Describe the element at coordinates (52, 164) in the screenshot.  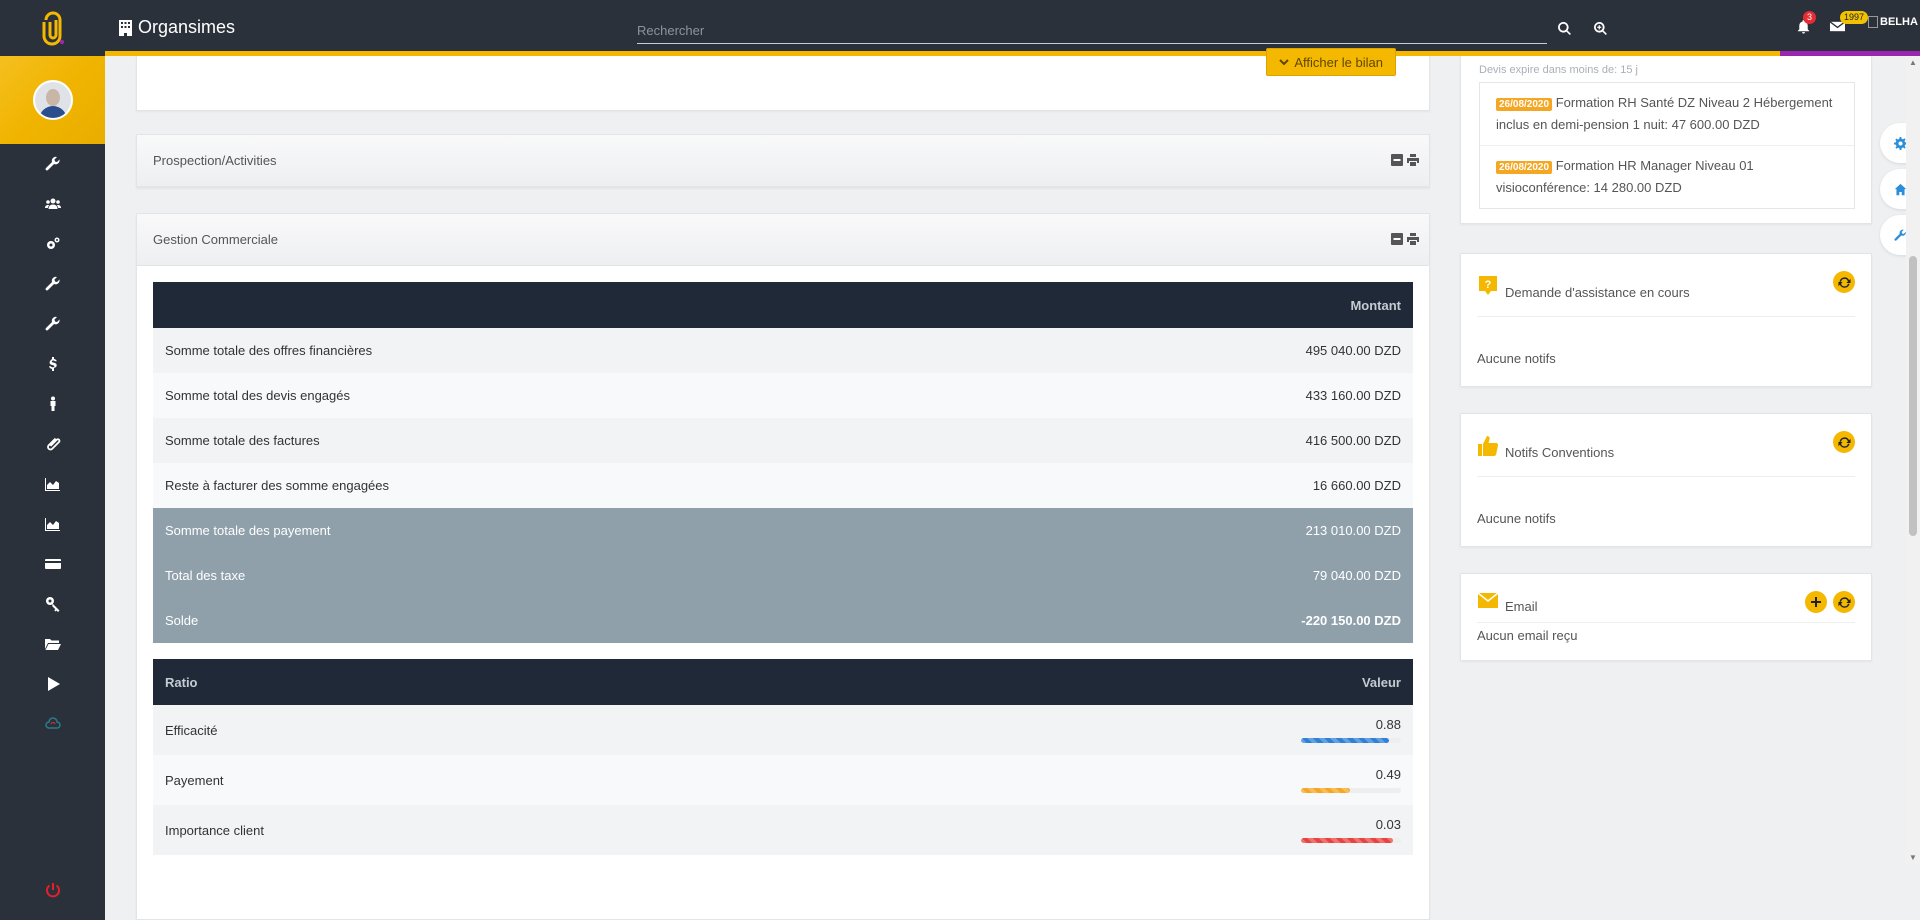
I see `sidebar-item-settings` at that location.